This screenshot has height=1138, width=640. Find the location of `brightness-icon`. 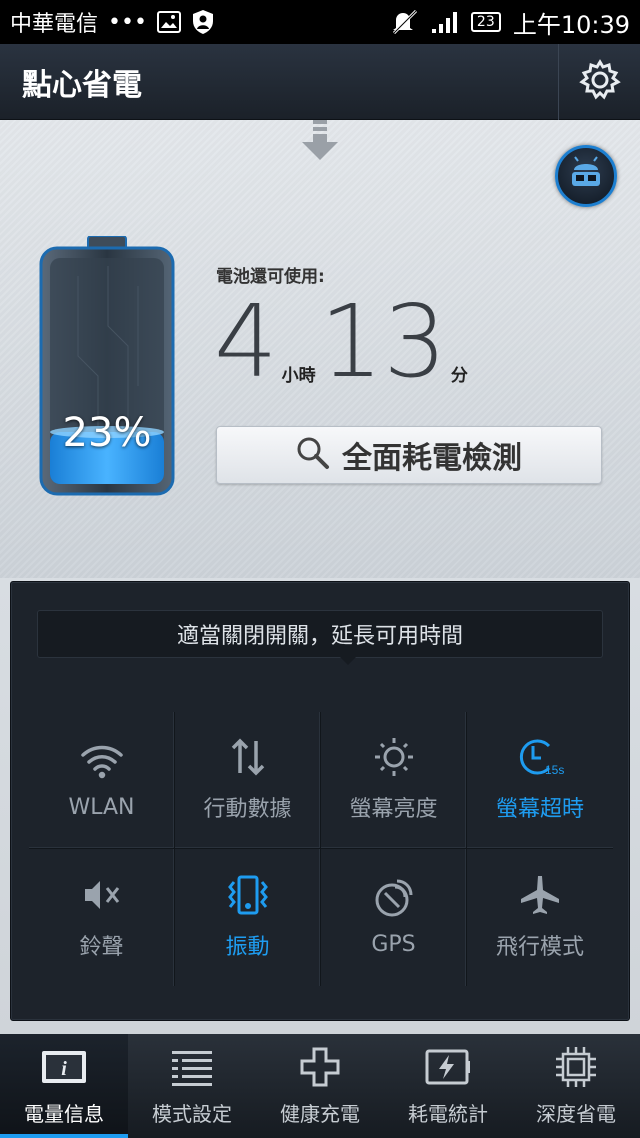

brightness-icon is located at coordinates (394, 757).